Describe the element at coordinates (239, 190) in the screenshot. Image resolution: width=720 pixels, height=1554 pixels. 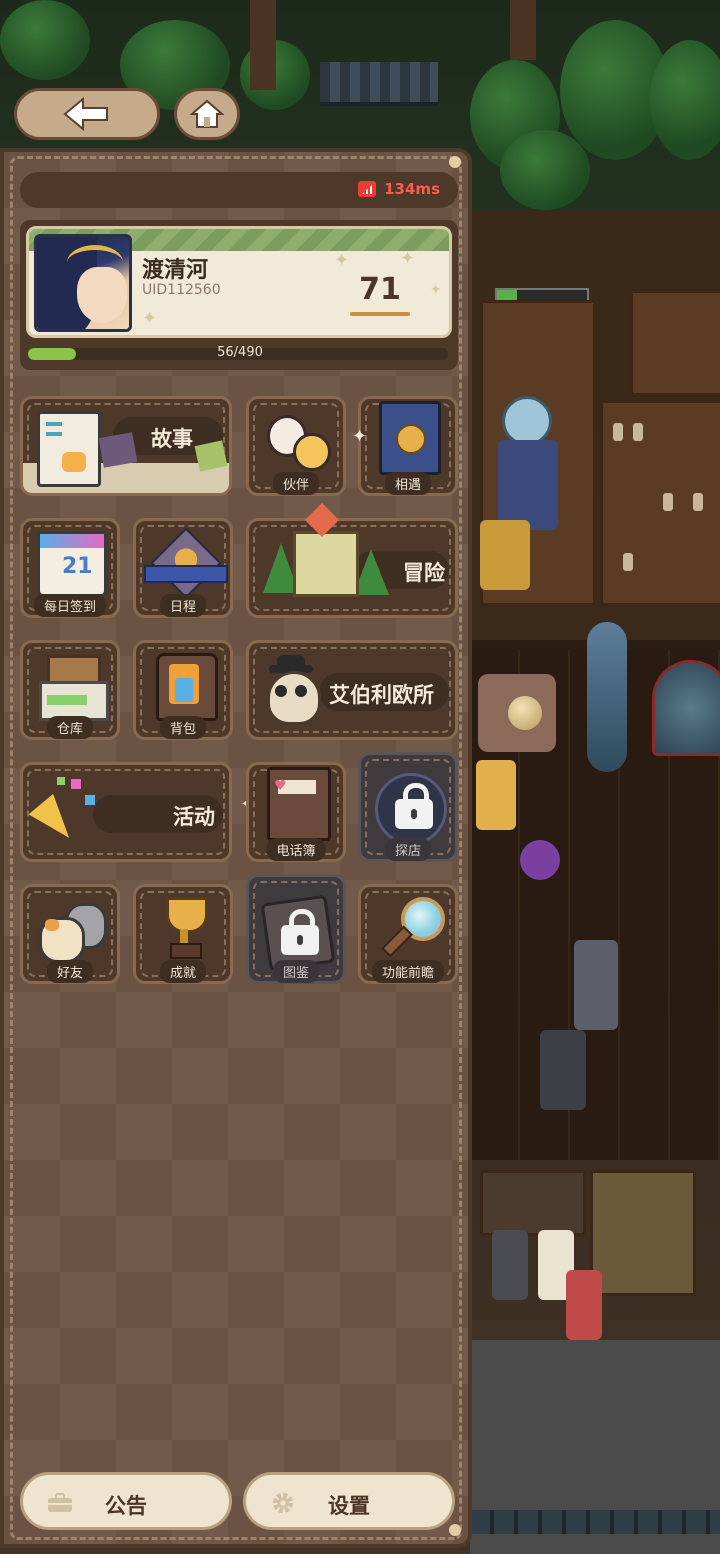
I see `status-bar: 134ms` at that location.